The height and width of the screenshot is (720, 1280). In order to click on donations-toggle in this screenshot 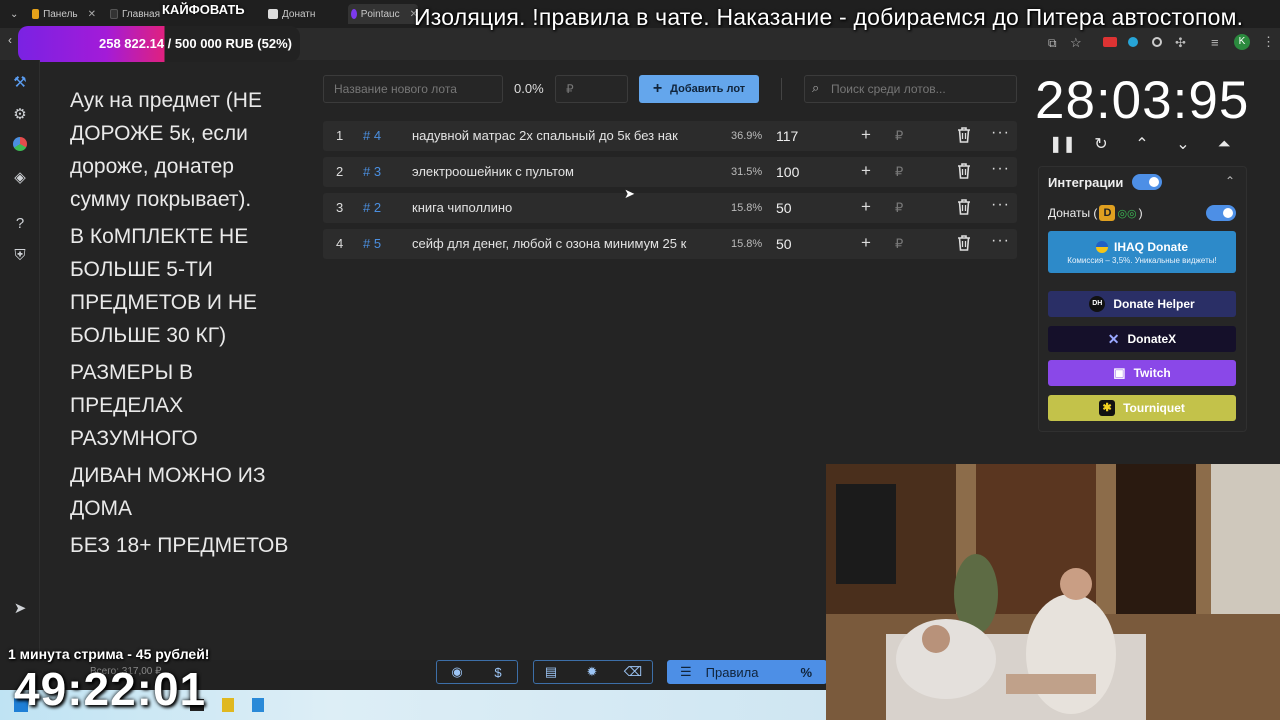, I will do `click(1221, 213)`.